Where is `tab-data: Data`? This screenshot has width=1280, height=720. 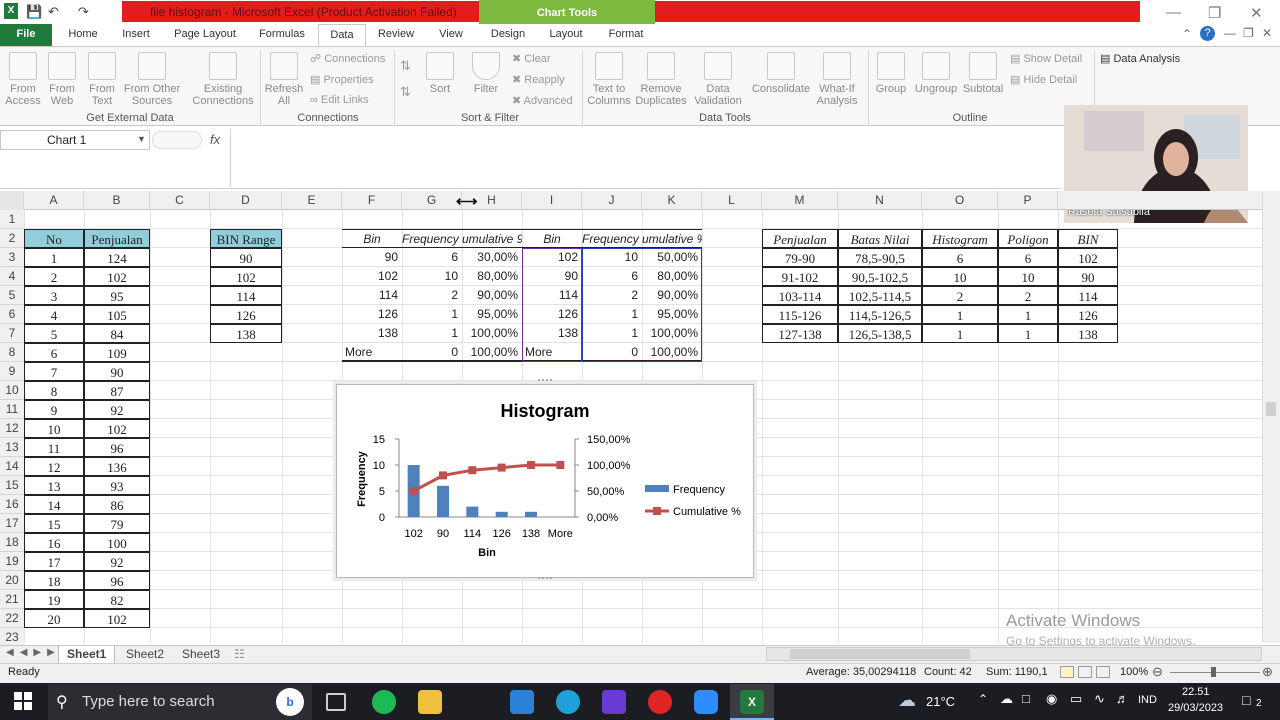
tab-data: Data is located at coordinates (342, 35).